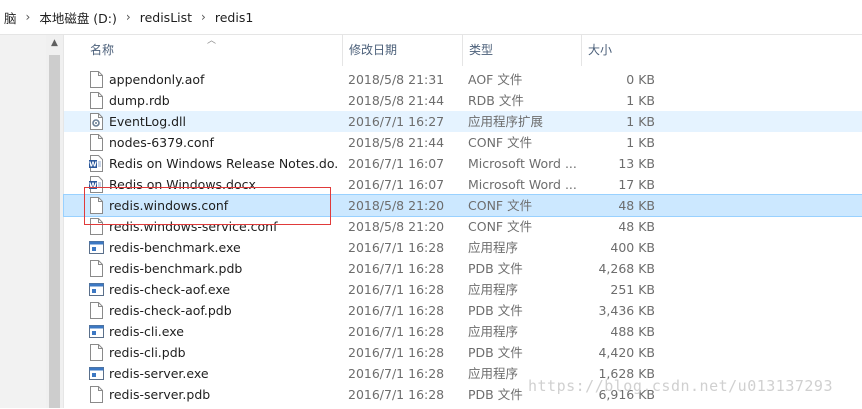 The image size is (862, 409). Describe the element at coordinates (640, 79) in the screenshot. I see `file-size: 0 KB` at that location.